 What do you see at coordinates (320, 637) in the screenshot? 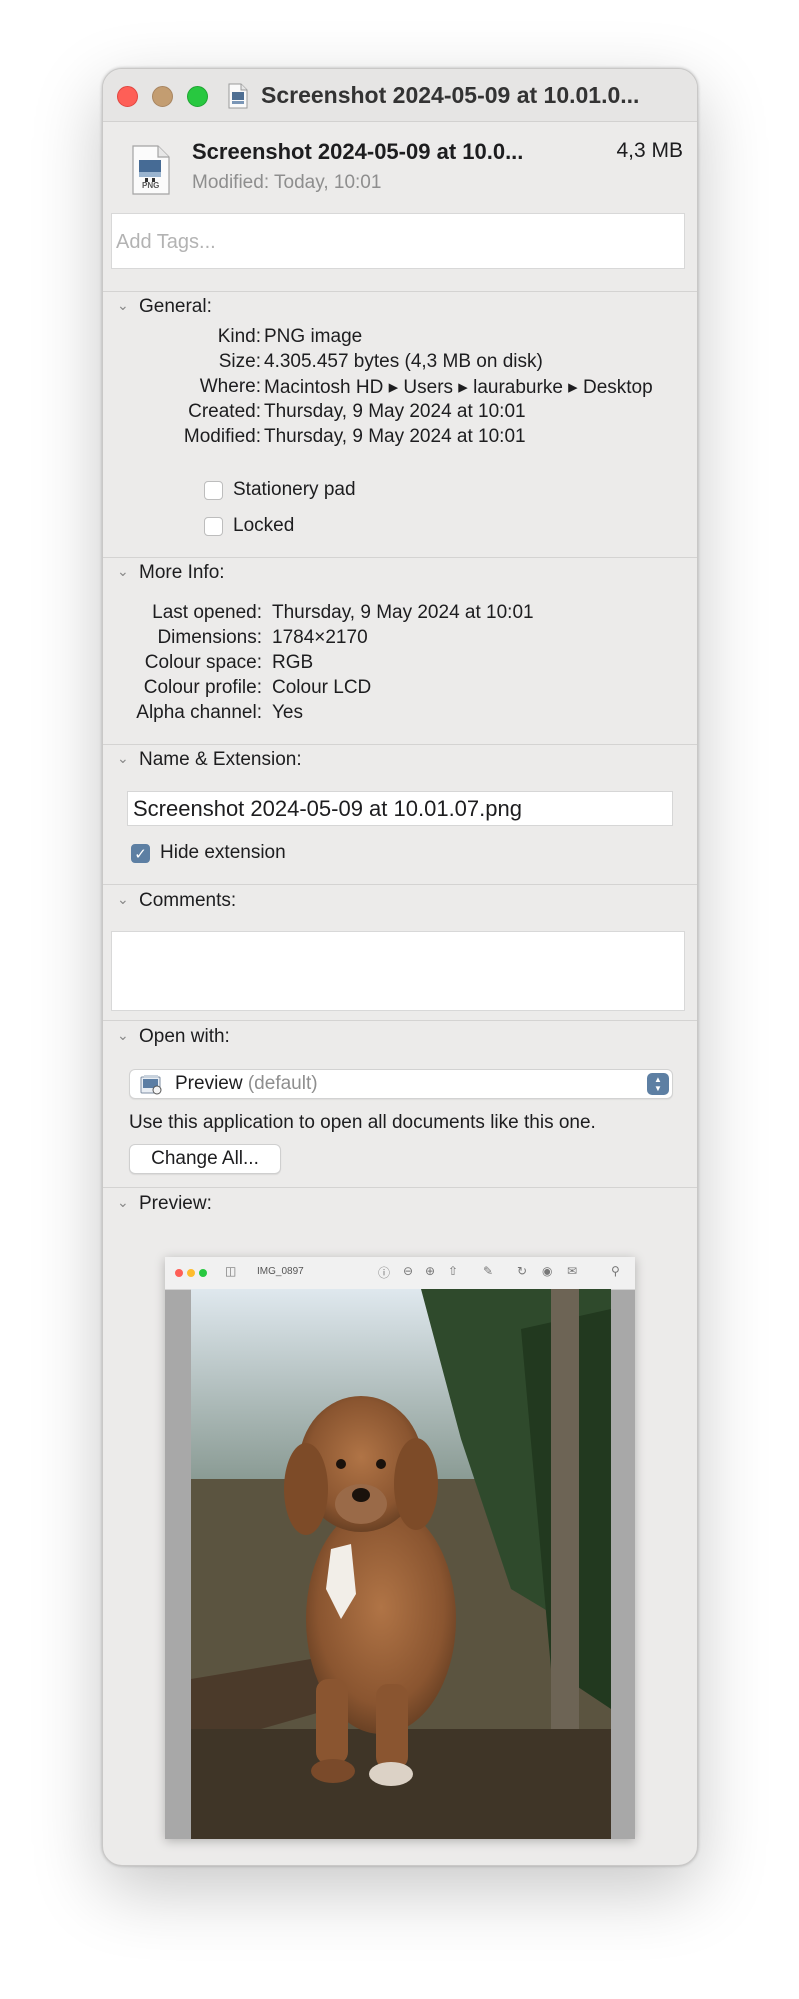
I see `info-value: 1784×2170` at bounding box center [320, 637].